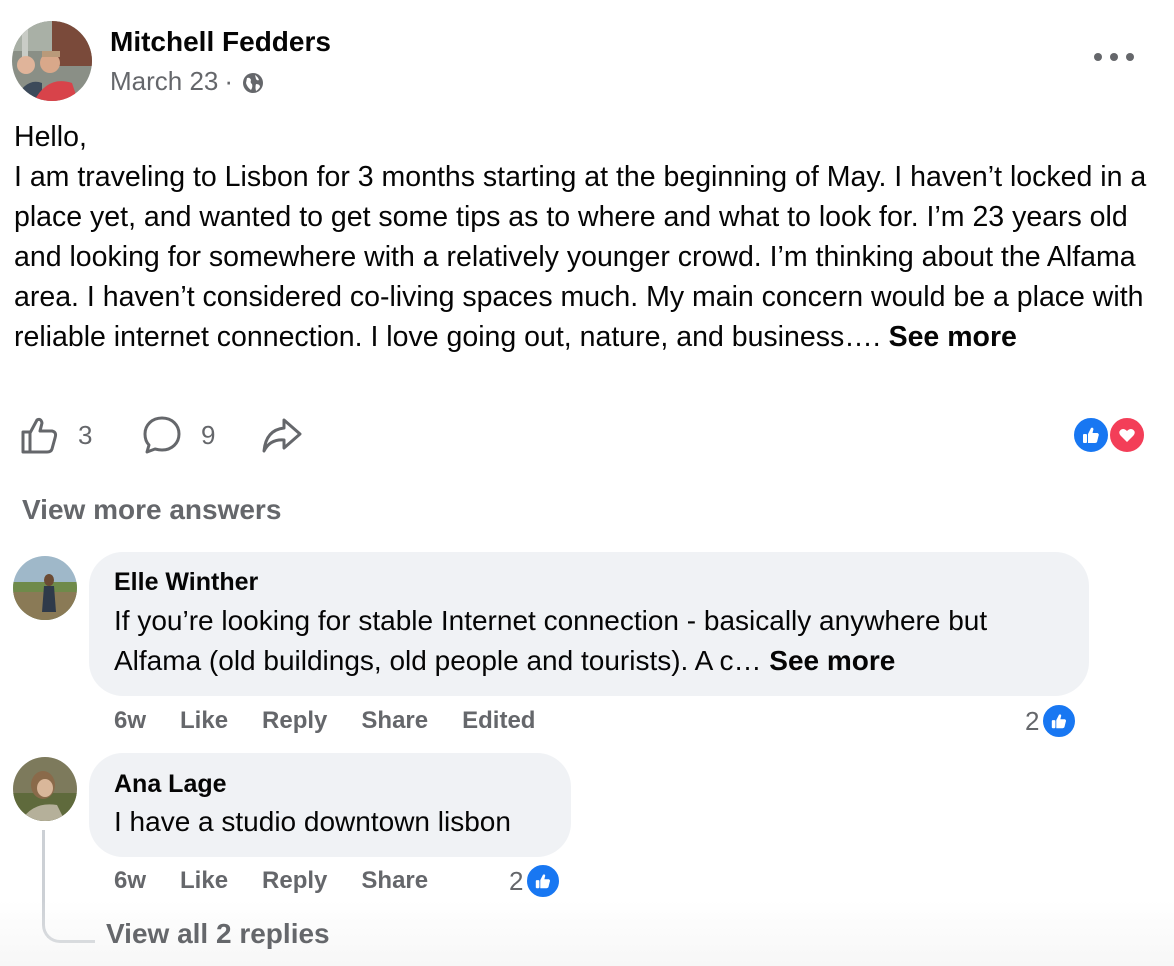 The image size is (1174, 966). Describe the element at coordinates (162, 435) in the screenshot. I see `comment-icon` at that location.